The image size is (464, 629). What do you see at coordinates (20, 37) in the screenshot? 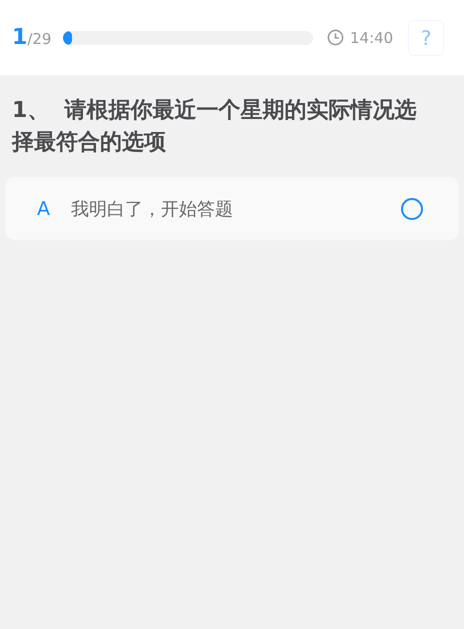
I see `question-counter: 1` at bounding box center [20, 37].